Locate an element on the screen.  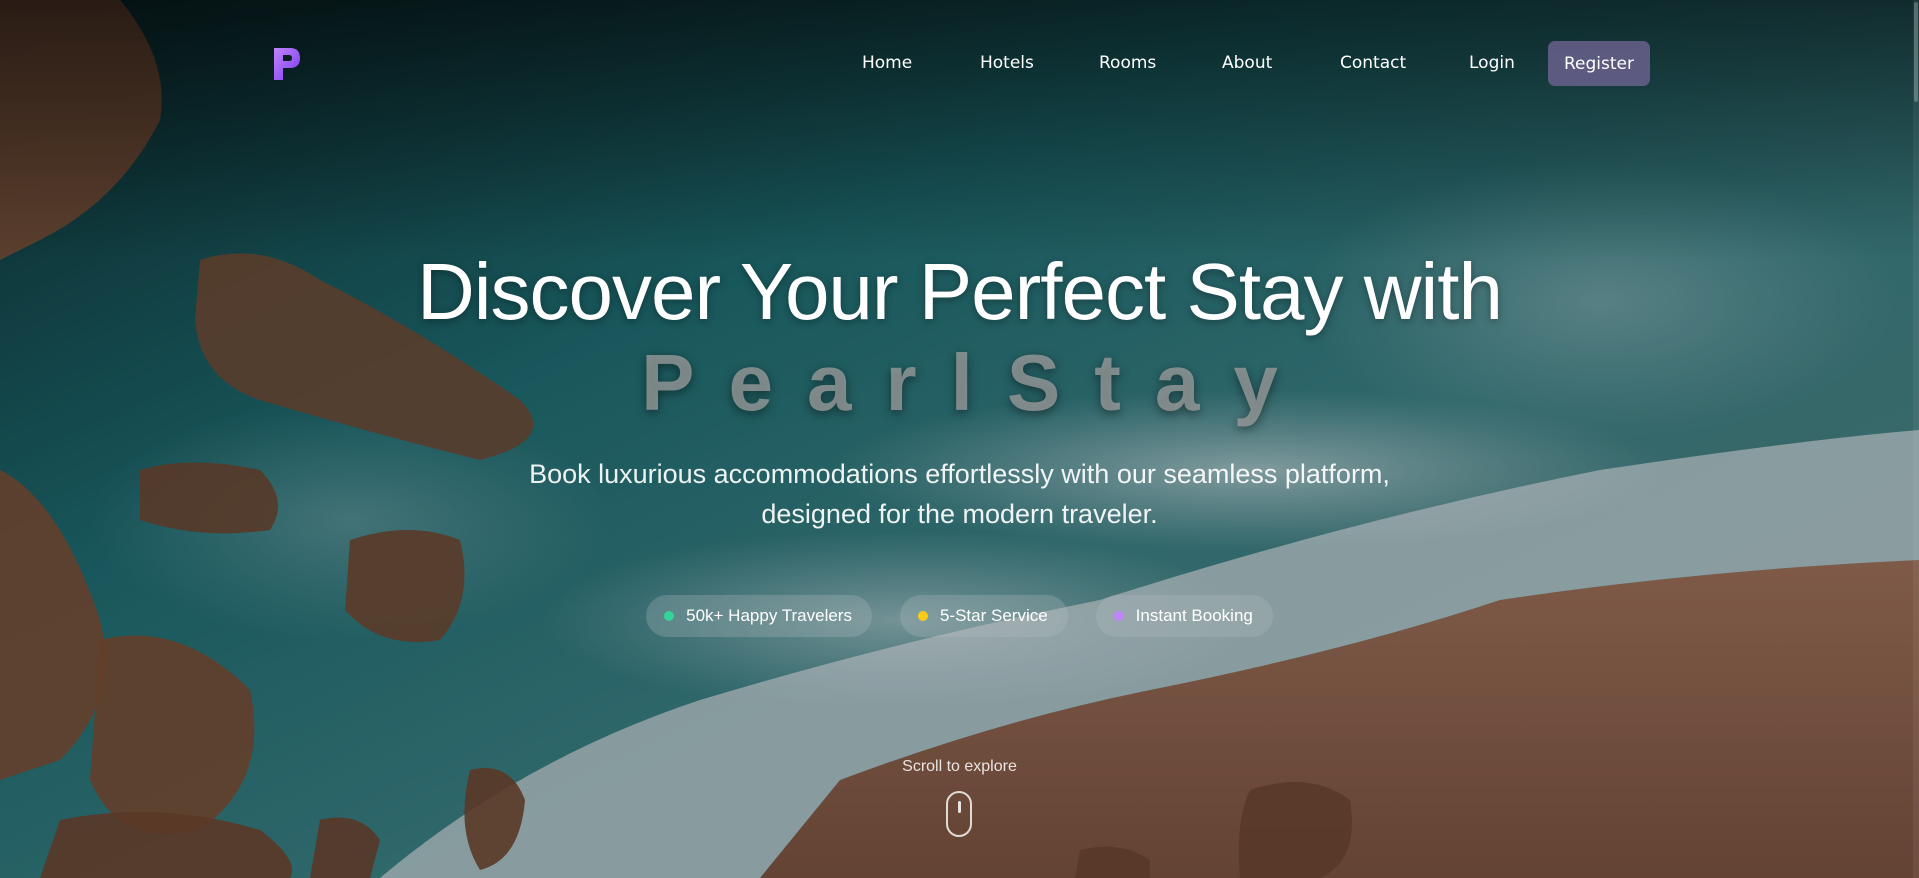
badge-label: 50k+ Happy Travelers is located at coordinates (769, 615).